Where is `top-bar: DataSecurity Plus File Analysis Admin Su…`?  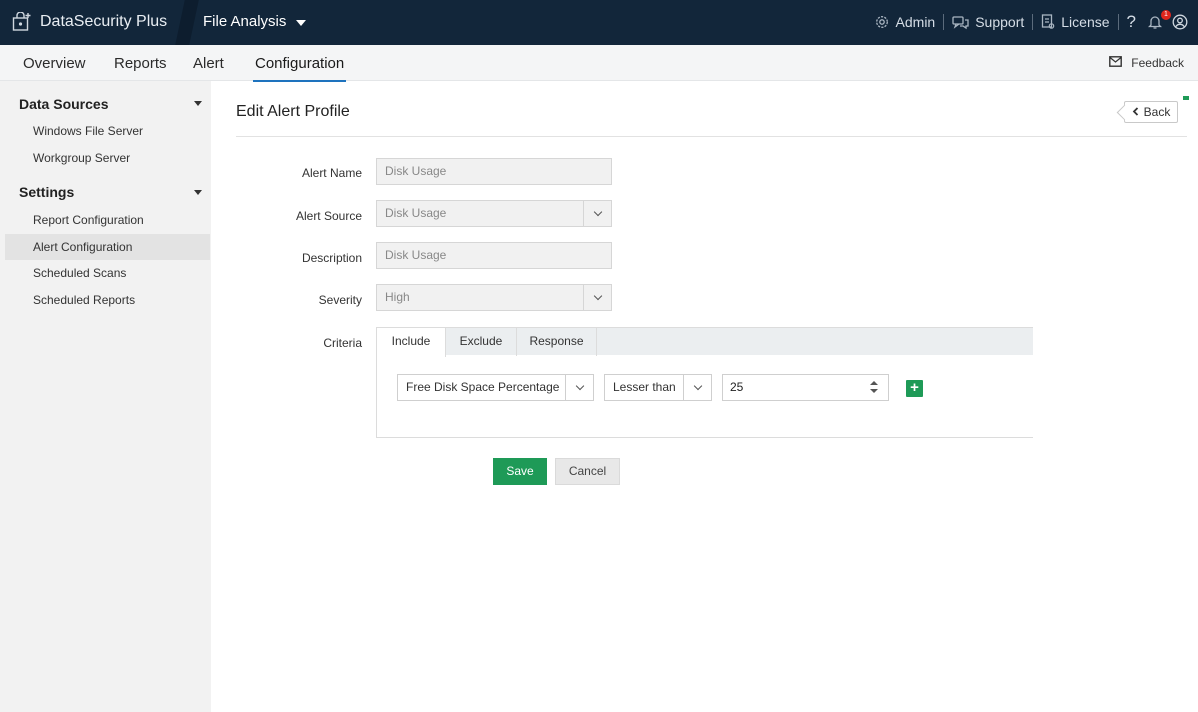 top-bar: DataSecurity Plus File Analysis Admin Su… is located at coordinates (599, 22).